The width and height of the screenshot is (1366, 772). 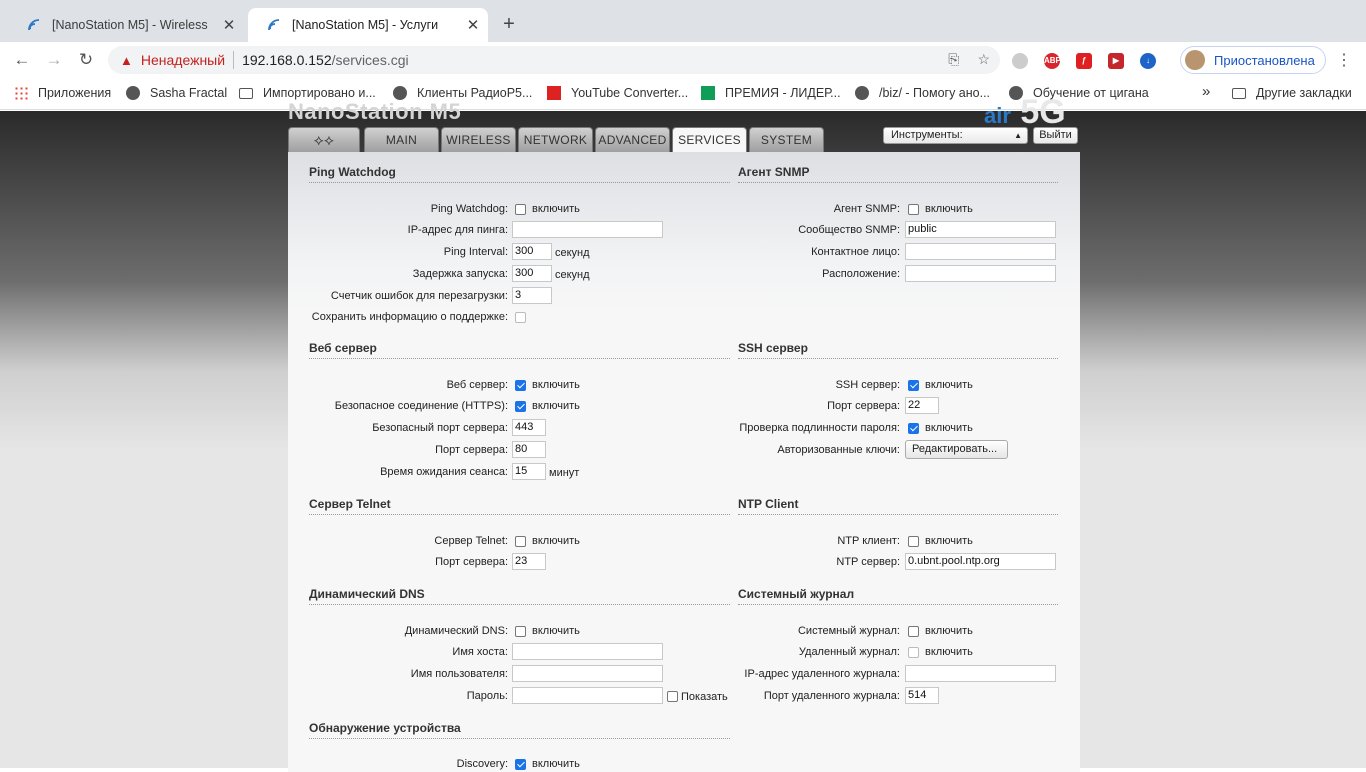 What do you see at coordinates (482, 764) in the screenshot?
I see `discovery-label: Discovery:` at bounding box center [482, 764].